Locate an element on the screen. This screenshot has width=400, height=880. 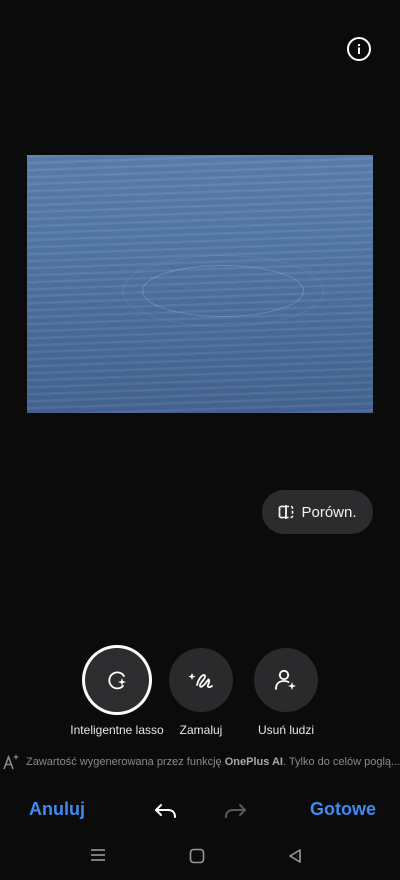
compare-label: Porówn. is located at coordinates (329, 512).